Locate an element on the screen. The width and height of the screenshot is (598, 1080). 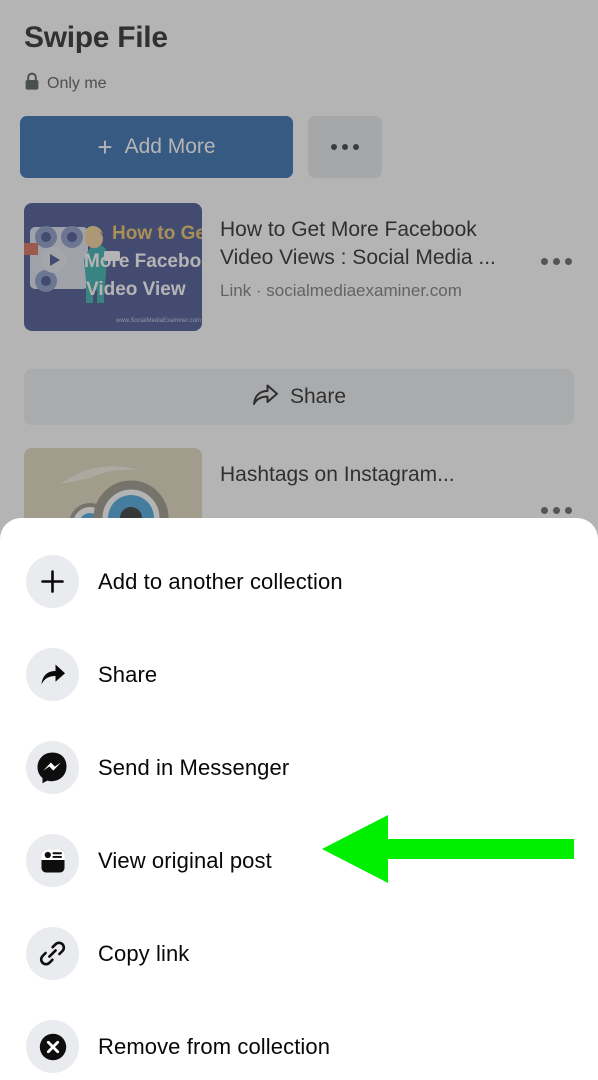
menu-item-add-to-collection: Add to another collection is located at coordinates (299, 581).